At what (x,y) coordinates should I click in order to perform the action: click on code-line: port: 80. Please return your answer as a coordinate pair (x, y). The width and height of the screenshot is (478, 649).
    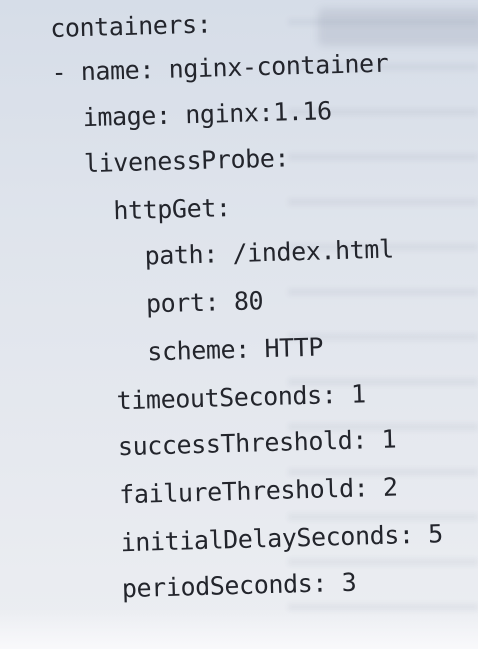
    Looking at the image, I should click on (204, 302).